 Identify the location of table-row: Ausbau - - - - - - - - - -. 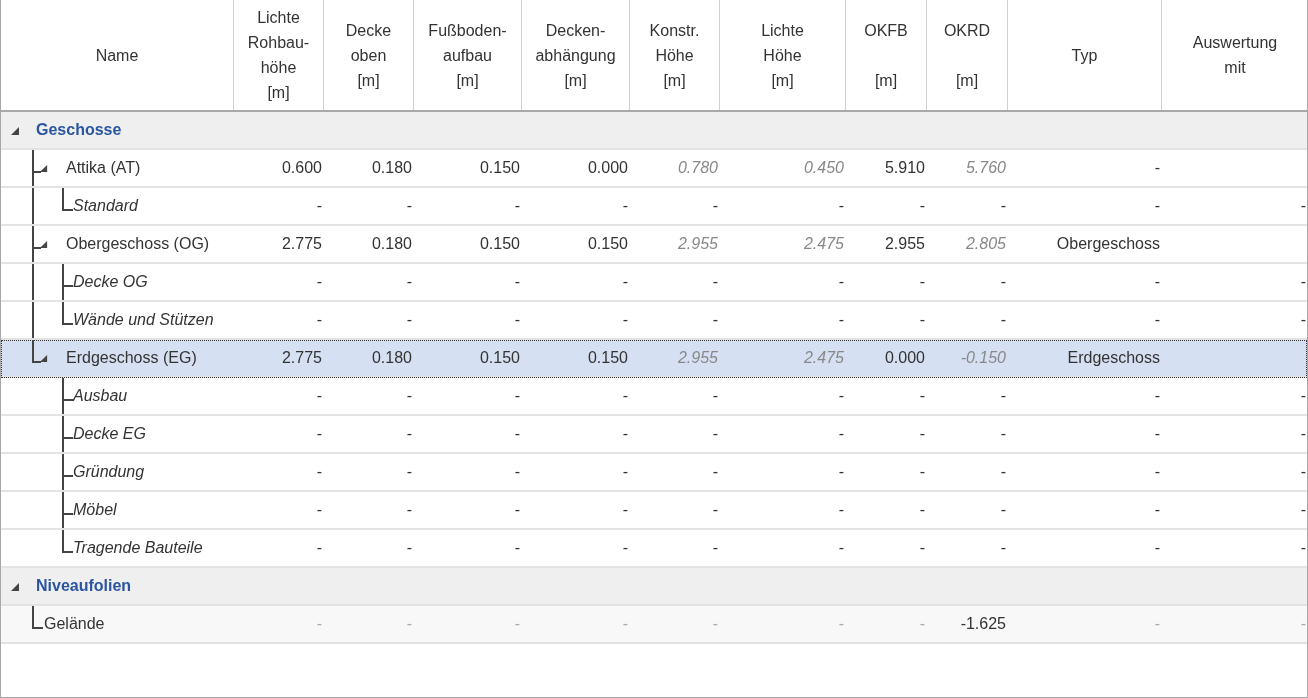
(654, 397).